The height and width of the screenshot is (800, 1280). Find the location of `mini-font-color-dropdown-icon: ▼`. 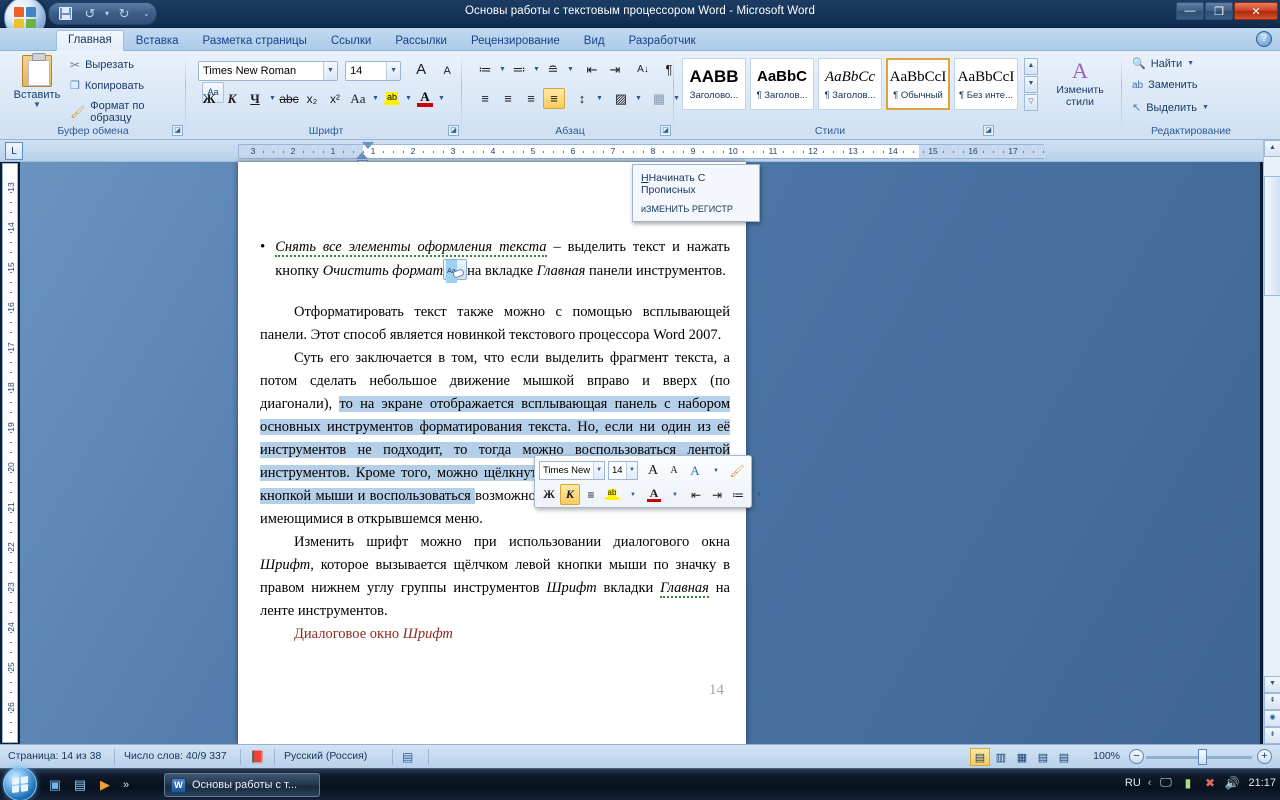

mini-font-color-dropdown-icon: ▼ is located at coordinates (675, 494).